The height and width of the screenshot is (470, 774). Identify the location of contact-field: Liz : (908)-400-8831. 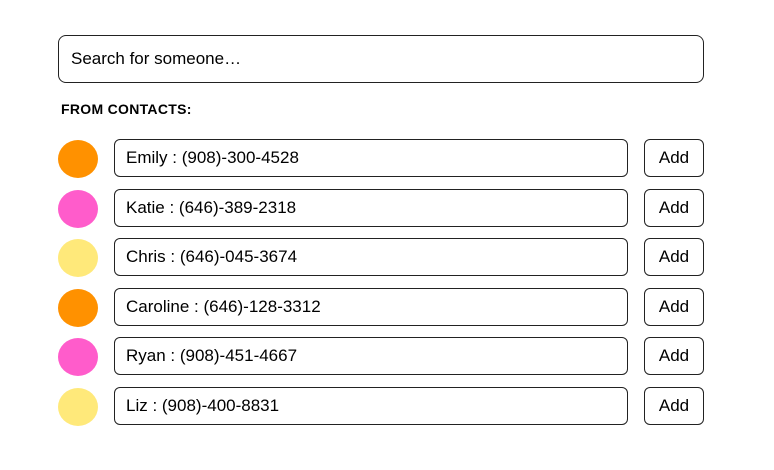
(371, 405).